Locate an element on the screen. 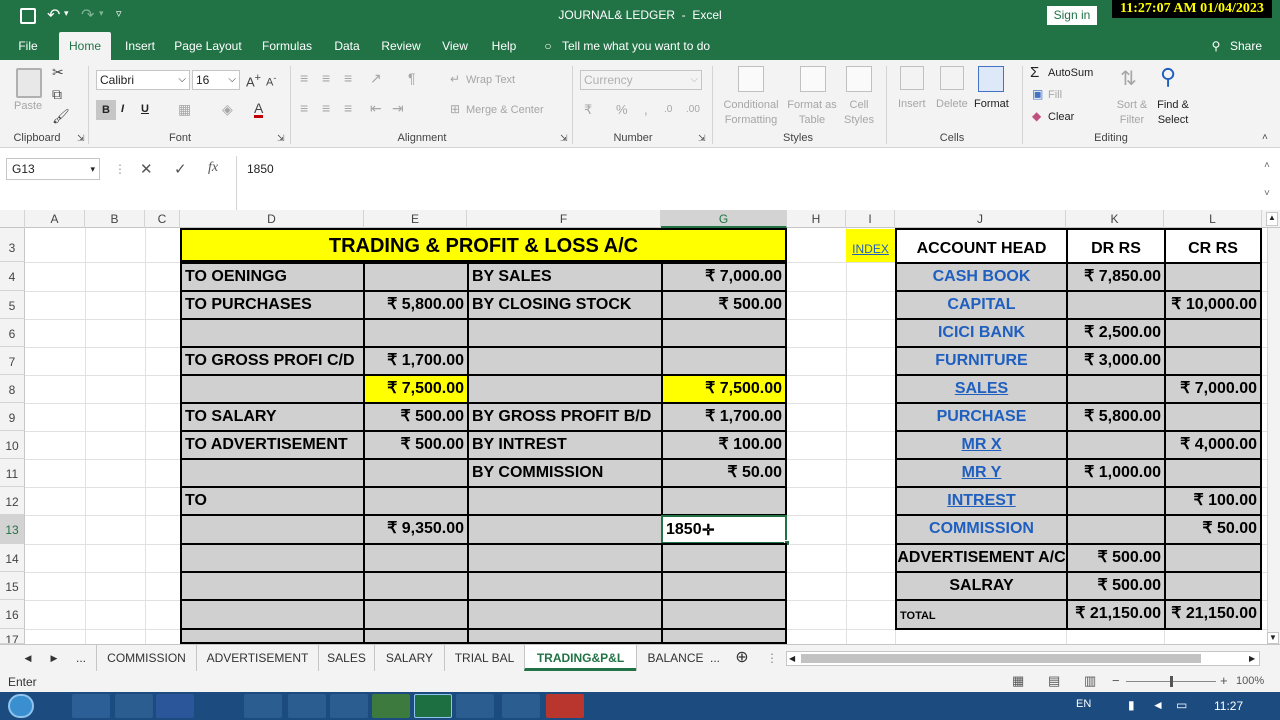  cell-d8 is located at coordinates (272, 389).